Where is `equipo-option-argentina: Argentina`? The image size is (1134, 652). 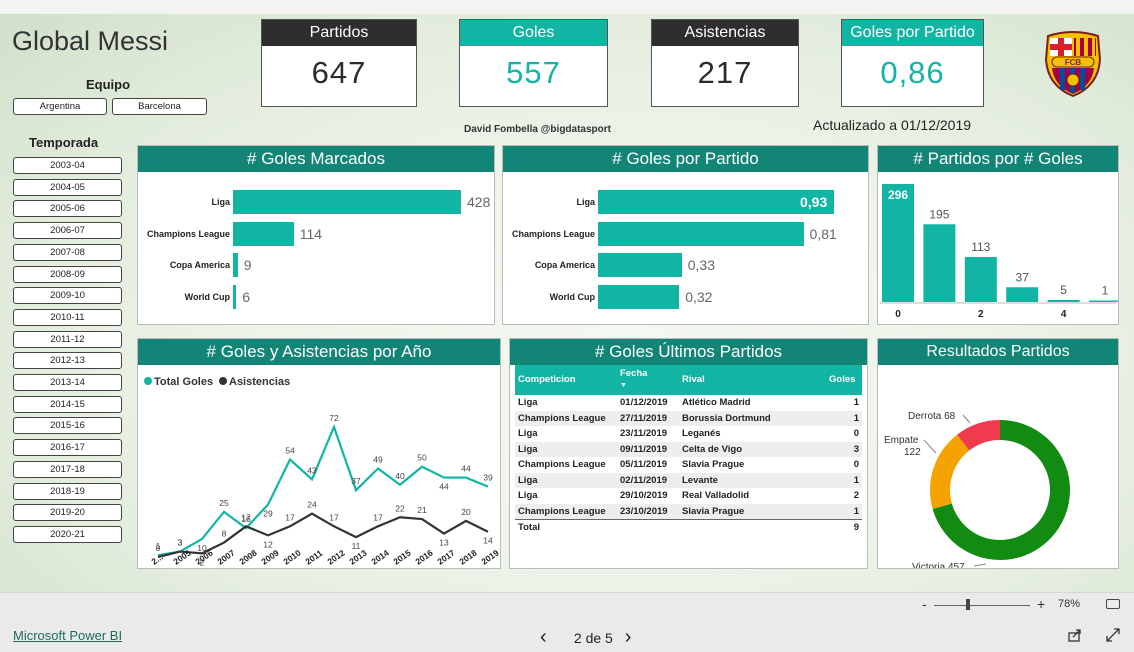
equipo-option-argentina: Argentina is located at coordinates (60, 106).